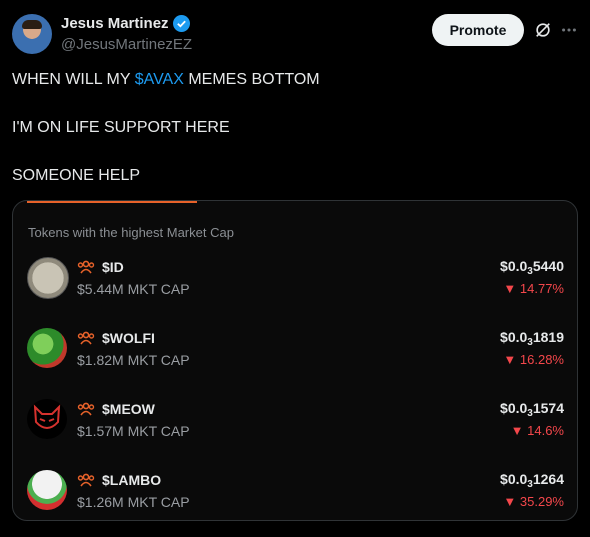 The width and height of the screenshot is (590, 537). I want to click on promote-button: Promote, so click(478, 30).